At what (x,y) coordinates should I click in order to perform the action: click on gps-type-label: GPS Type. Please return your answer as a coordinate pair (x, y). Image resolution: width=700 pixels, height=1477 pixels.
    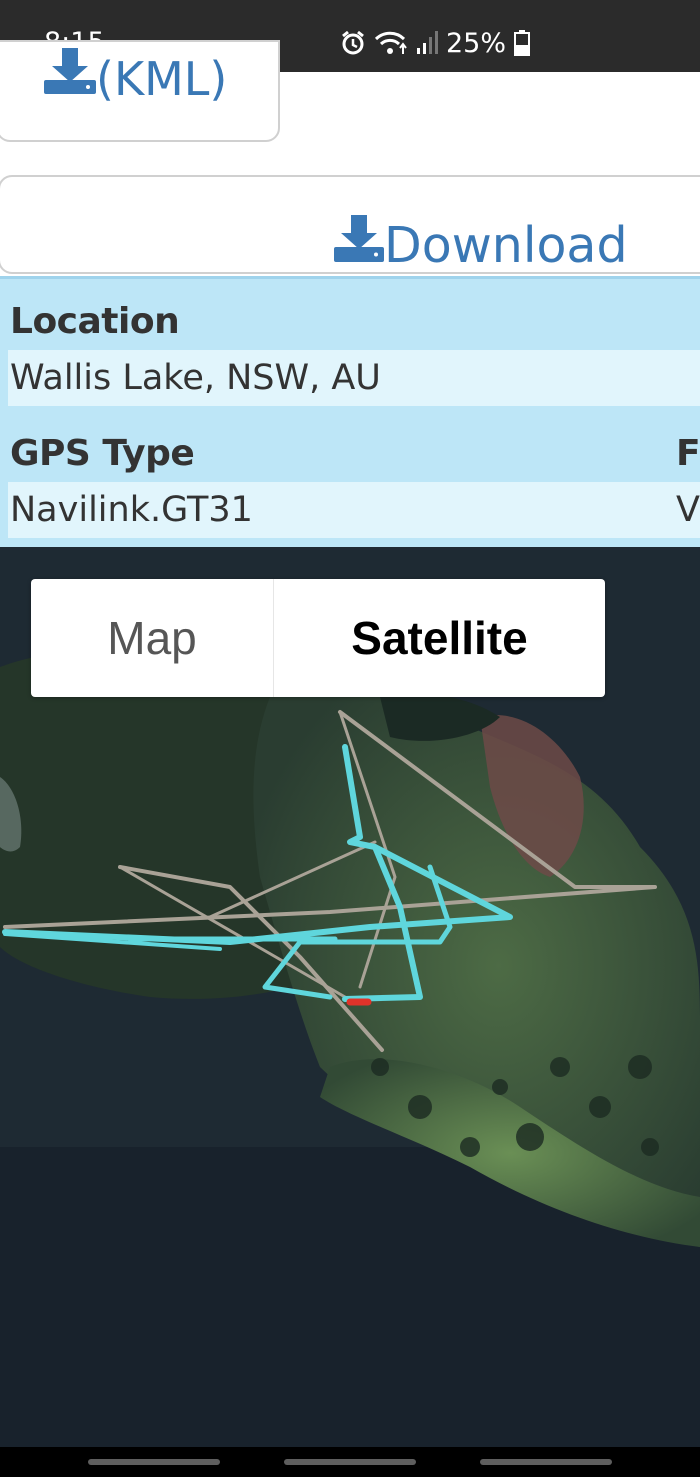
    Looking at the image, I should click on (102, 453).